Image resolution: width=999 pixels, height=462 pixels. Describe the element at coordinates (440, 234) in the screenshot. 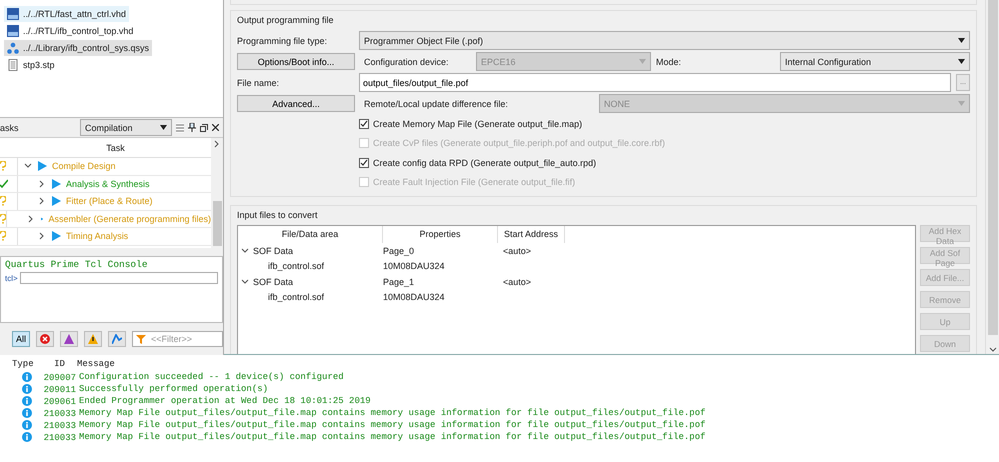

I see `column-header: Properties` at that location.